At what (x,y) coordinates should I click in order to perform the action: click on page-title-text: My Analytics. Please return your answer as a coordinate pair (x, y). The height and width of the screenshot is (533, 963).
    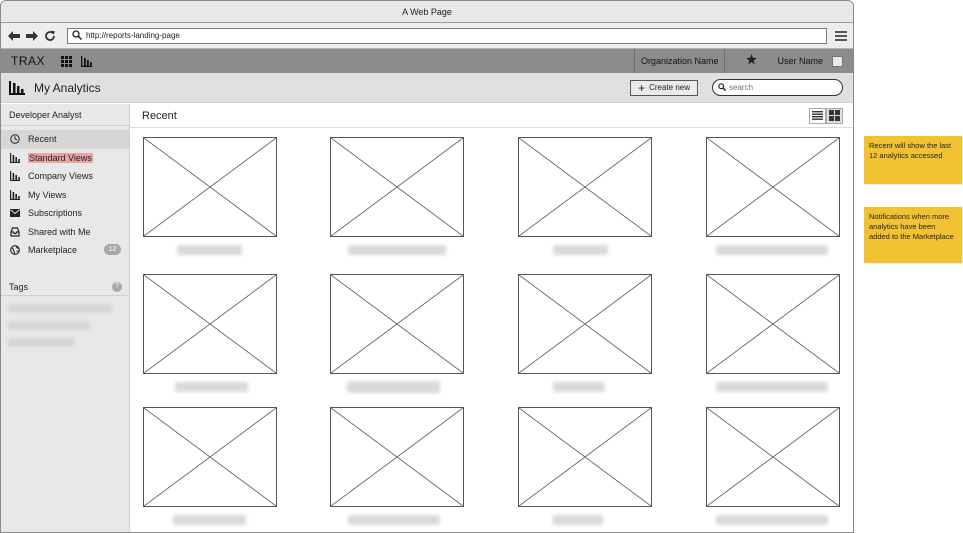
    Looking at the image, I should click on (67, 87).